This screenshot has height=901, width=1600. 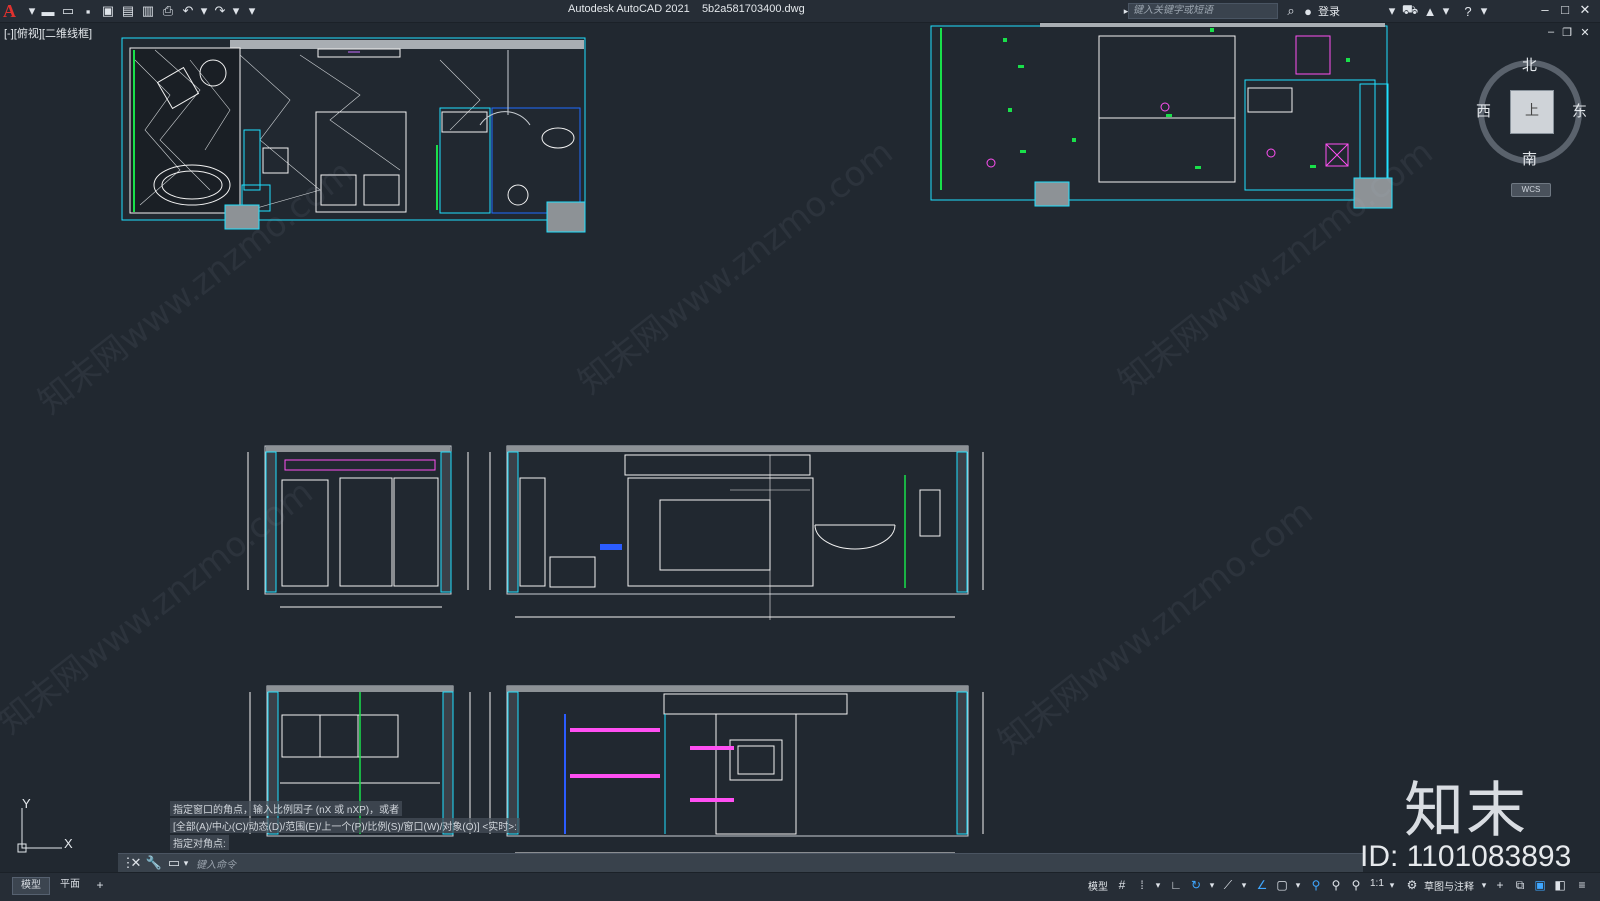 What do you see at coordinates (188, 11) in the screenshot?
I see `undo-icon: ↶` at bounding box center [188, 11].